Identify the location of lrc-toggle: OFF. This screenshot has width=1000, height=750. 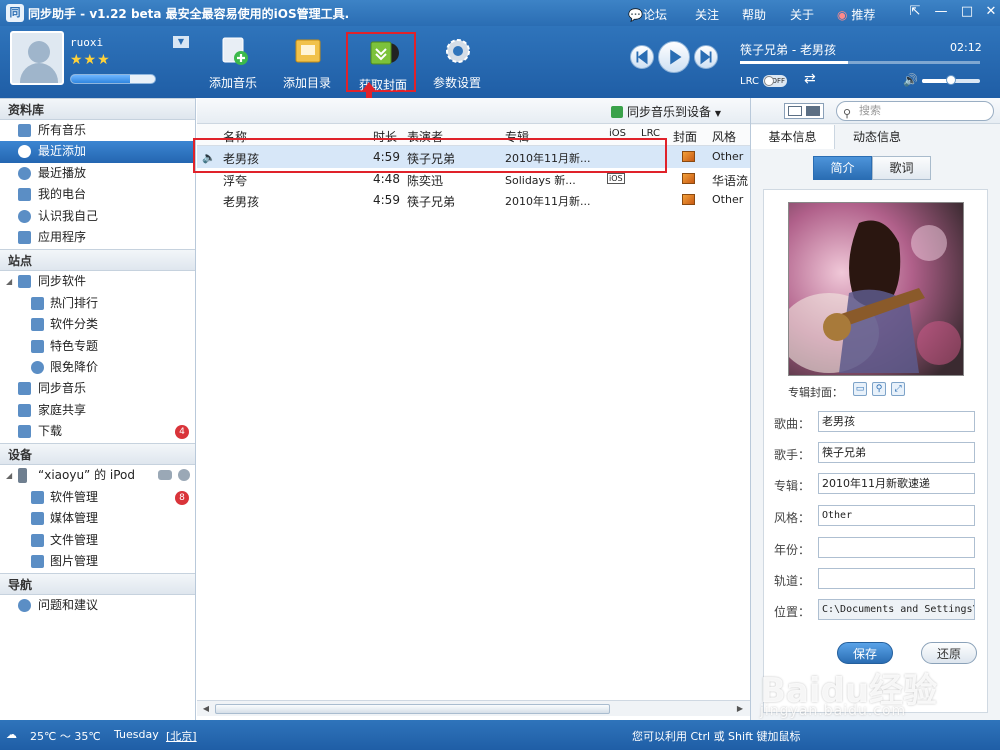
(775, 81).